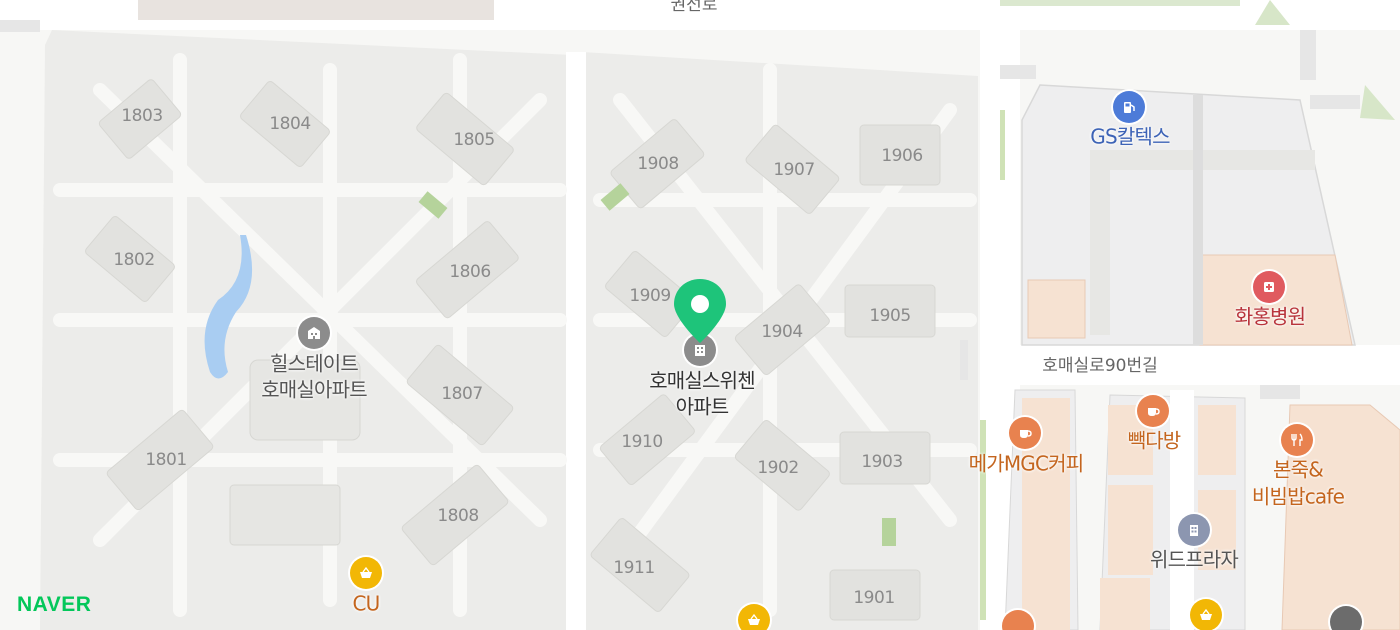 The height and width of the screenshot is (630, 1400). What do you see at coordinates (1298, 470) in the screenshot?
I see `poi-label-bonjuk: 본죽&` at bounding box center [1298, 470].